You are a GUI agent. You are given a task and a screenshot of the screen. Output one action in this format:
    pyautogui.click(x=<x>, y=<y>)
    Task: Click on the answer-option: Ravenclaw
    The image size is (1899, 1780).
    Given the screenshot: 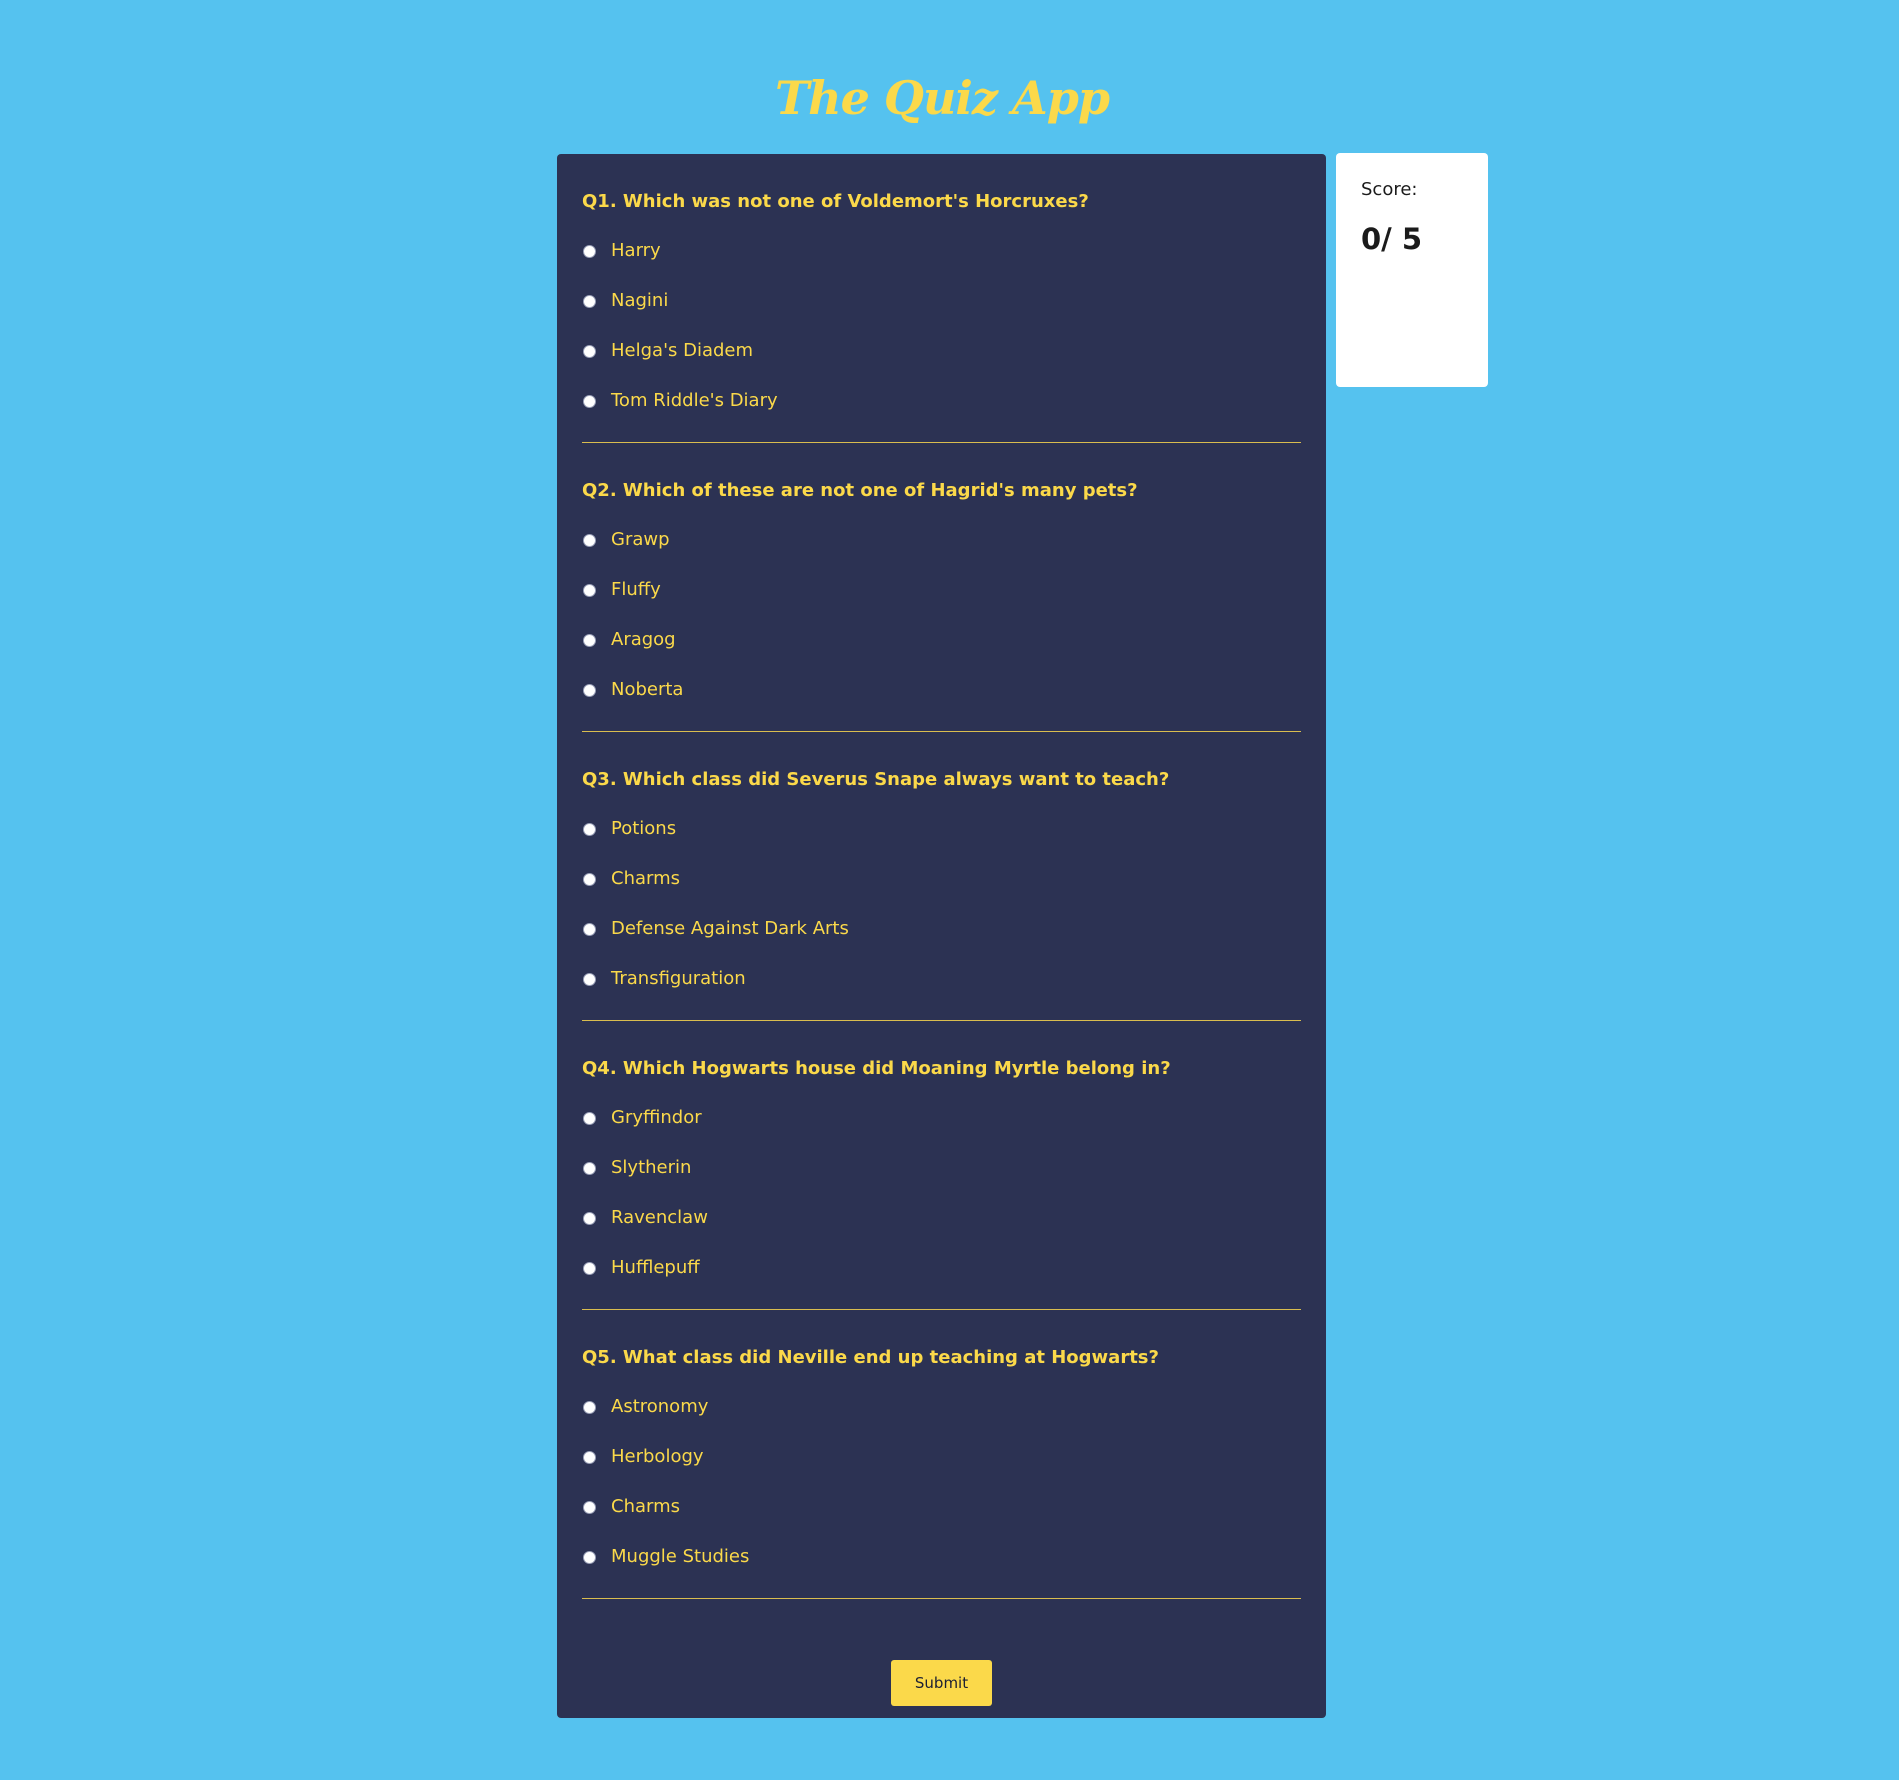 What is the action you would take?
    pyautogui.click(x=645, y=1218)
    